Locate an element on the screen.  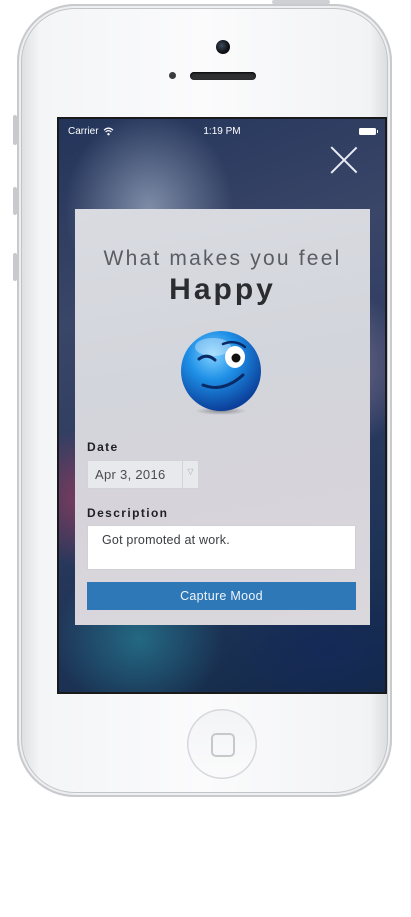
mood-title: Happy is located at coordinates (222, 289).